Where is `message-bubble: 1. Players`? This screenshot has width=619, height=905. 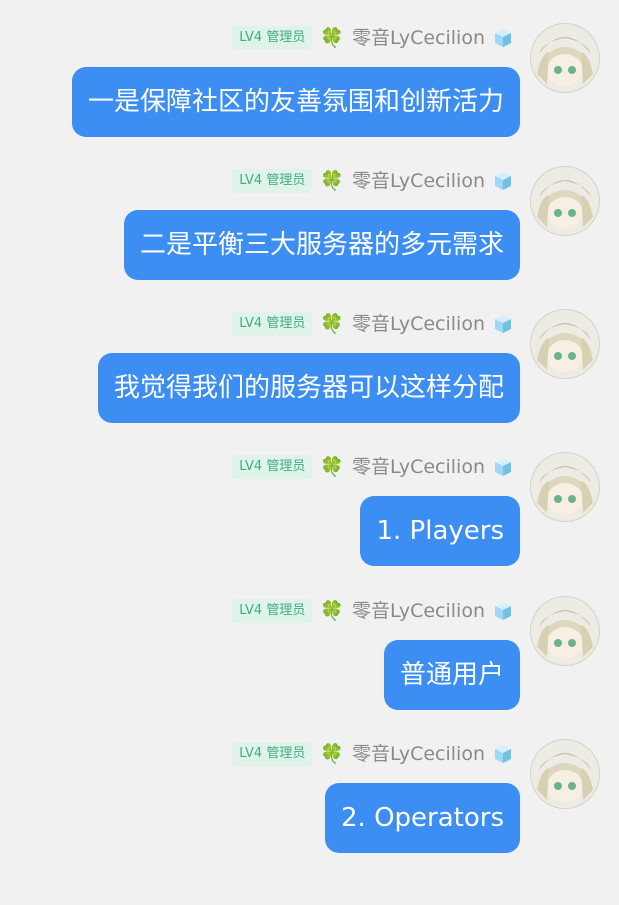 message-bubble: 1. Players is located at coordinates (440, 531).